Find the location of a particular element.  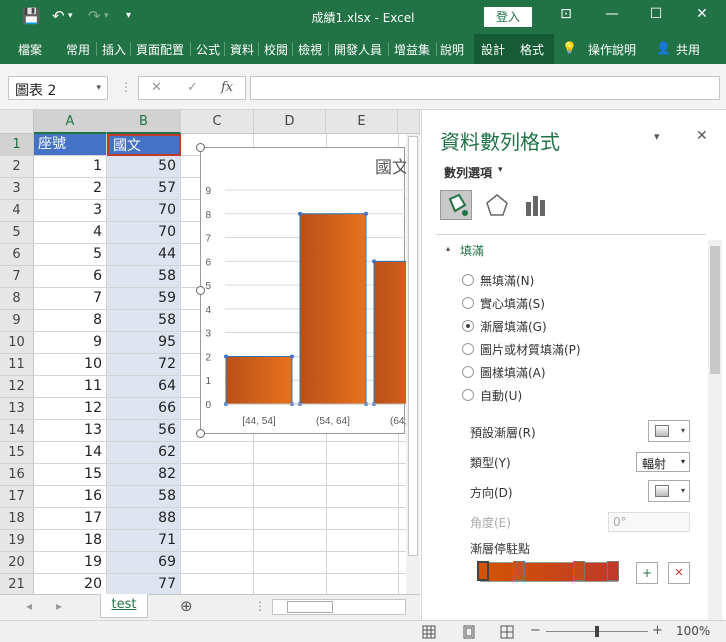

cell-seat-number: 6 is located at coordinates (70, 277).